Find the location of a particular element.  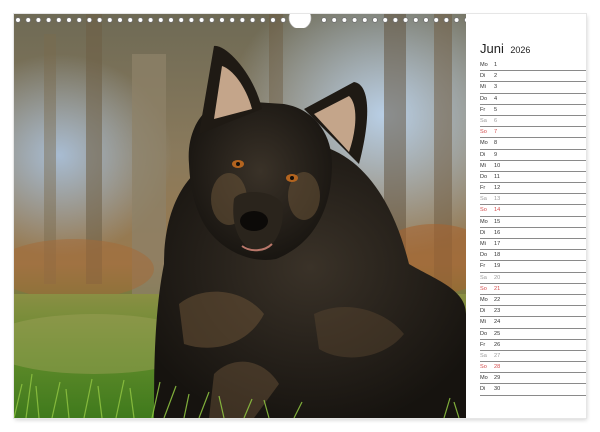

calendar-header: Juni 2026 is located at coordinates (505, 49).